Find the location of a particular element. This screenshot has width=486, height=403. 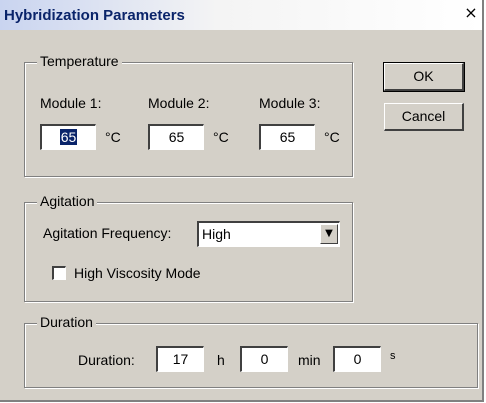

module-1-unit: °C is located at coordinates (113, 137).